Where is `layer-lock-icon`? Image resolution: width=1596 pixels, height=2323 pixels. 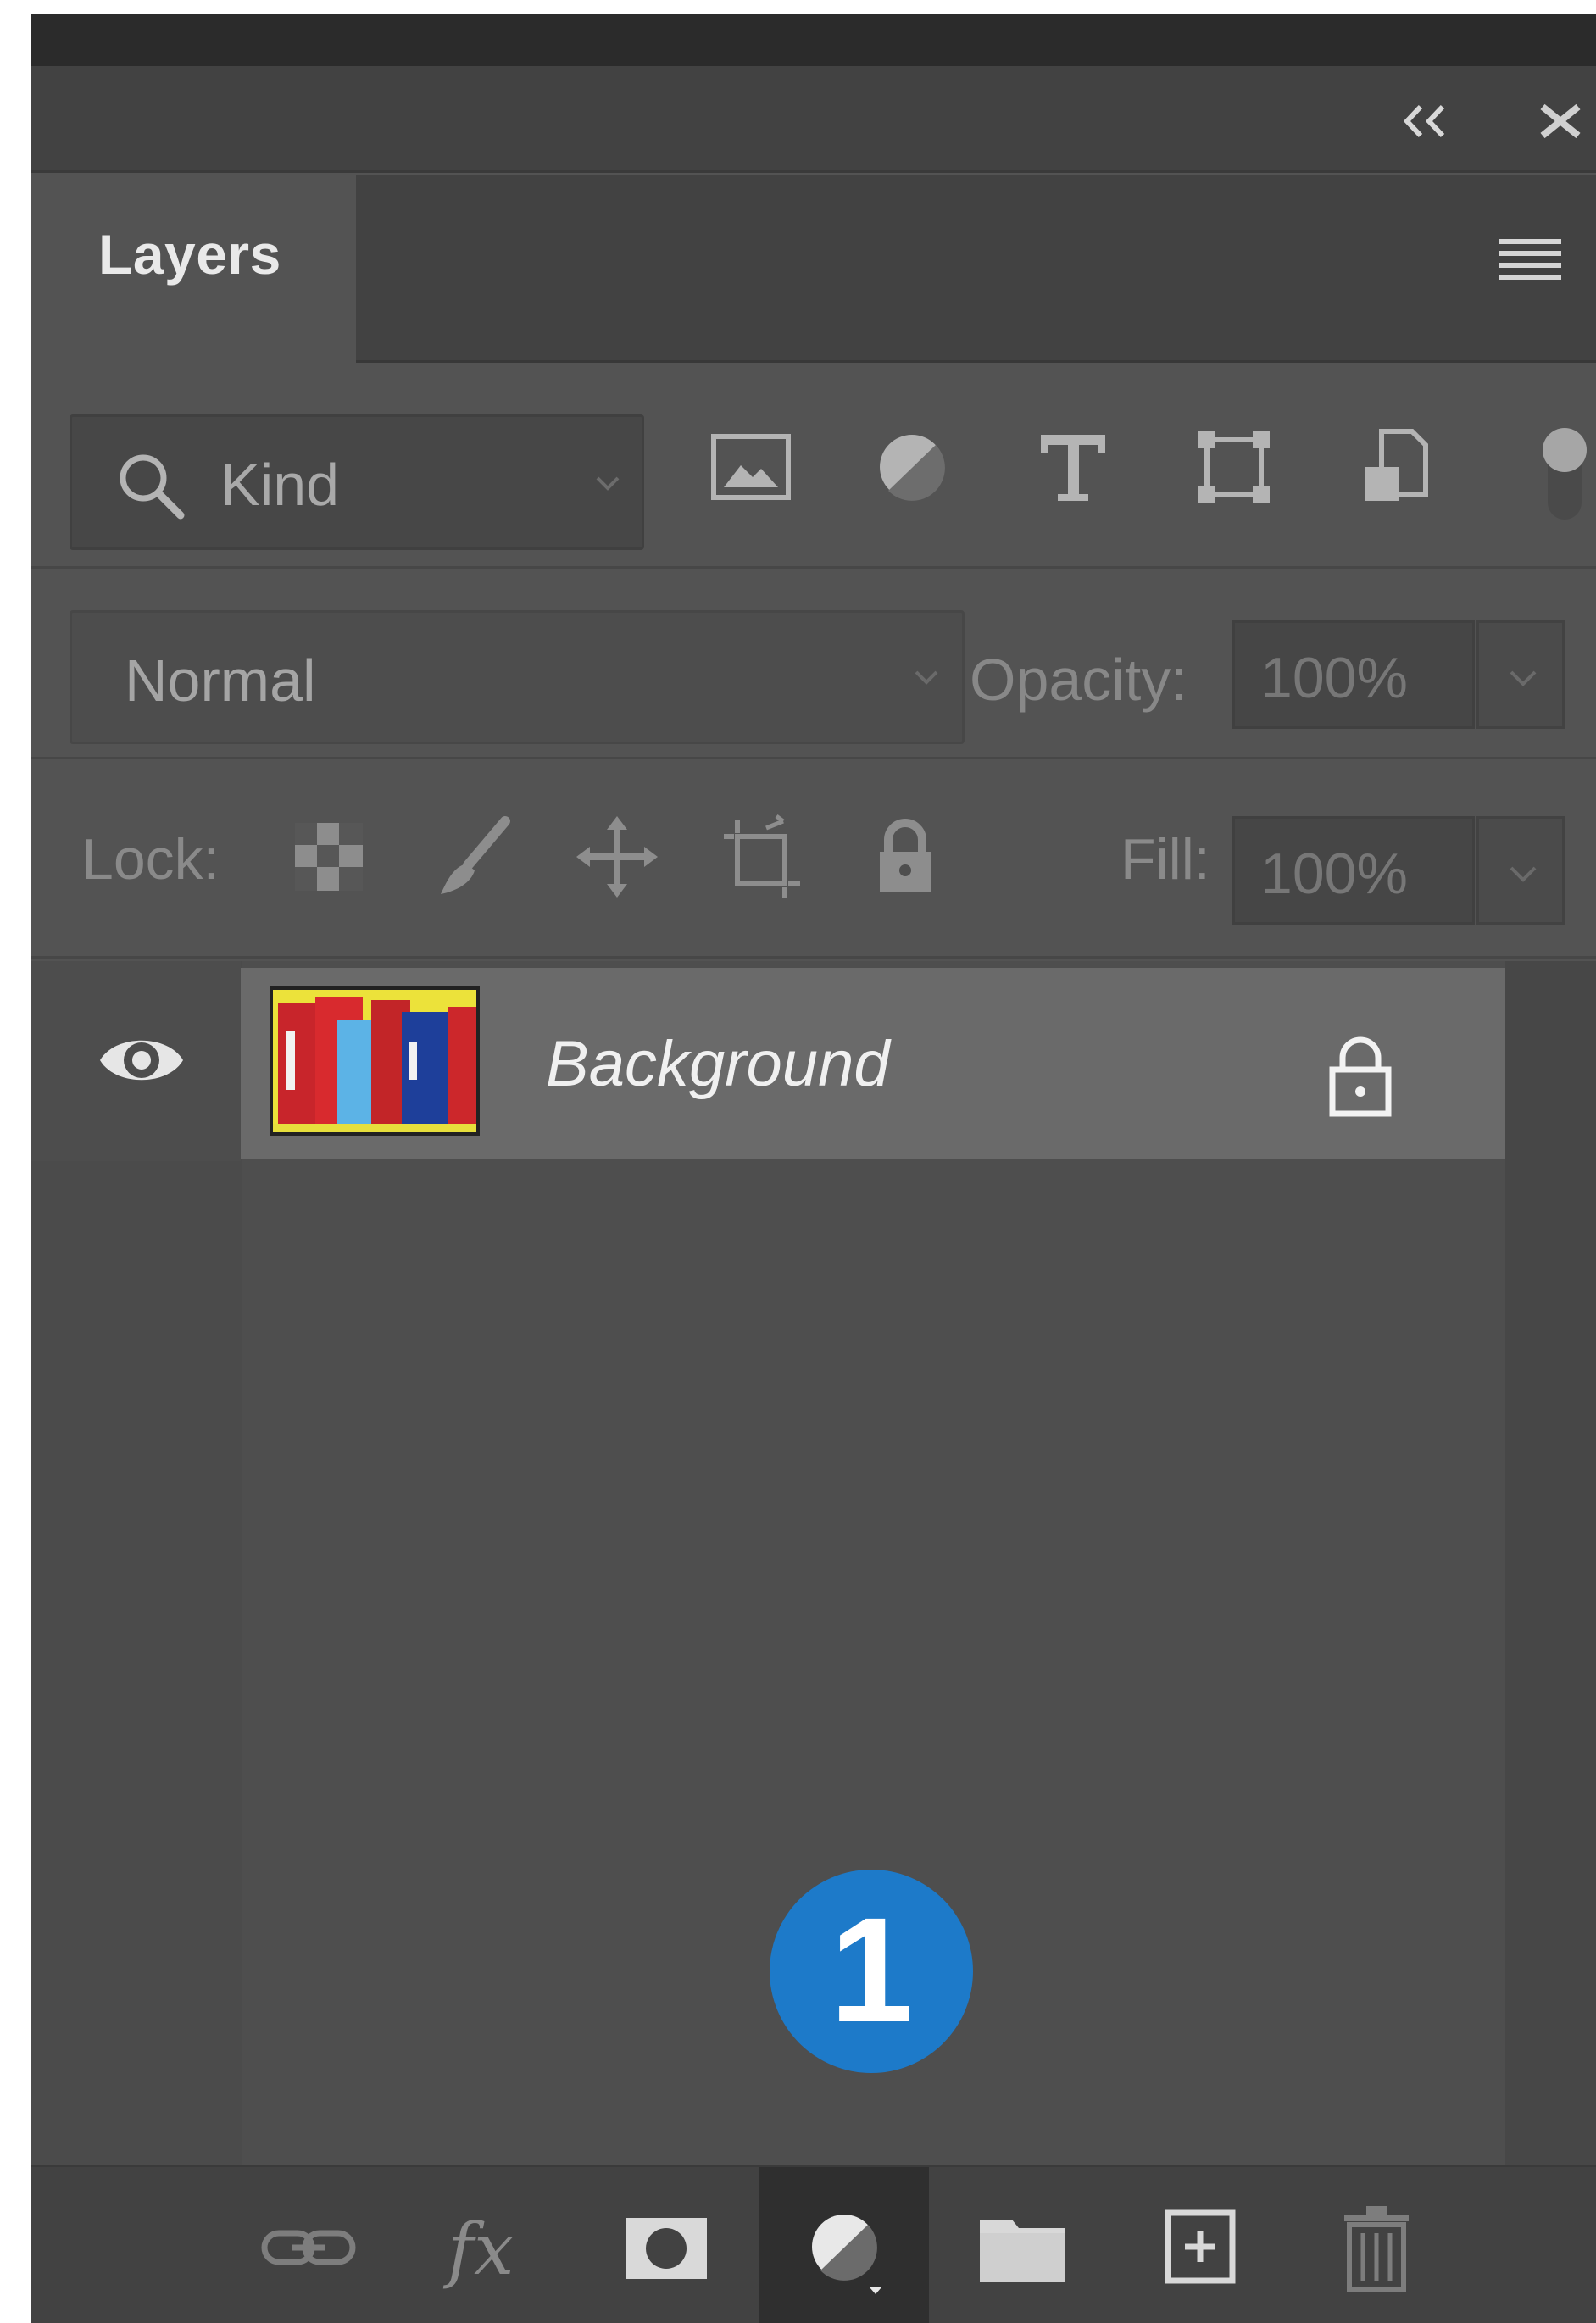 layer-lock-icon is located at coordinates (1360, 1074).